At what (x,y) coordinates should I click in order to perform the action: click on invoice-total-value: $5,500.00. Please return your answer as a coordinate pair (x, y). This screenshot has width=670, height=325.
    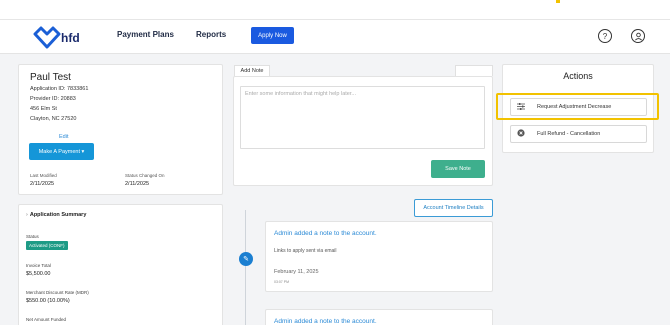
    Looking at the image, I should click on (38, 274).